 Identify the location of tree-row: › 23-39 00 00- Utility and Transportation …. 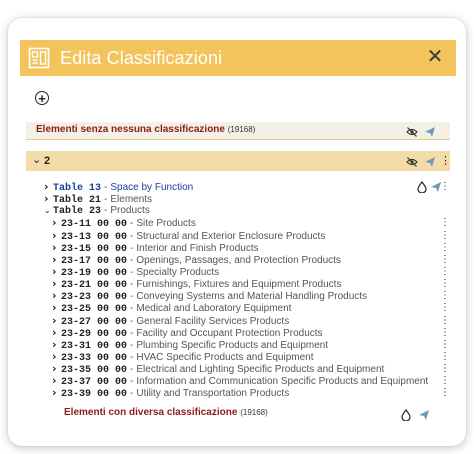
(249, 394).